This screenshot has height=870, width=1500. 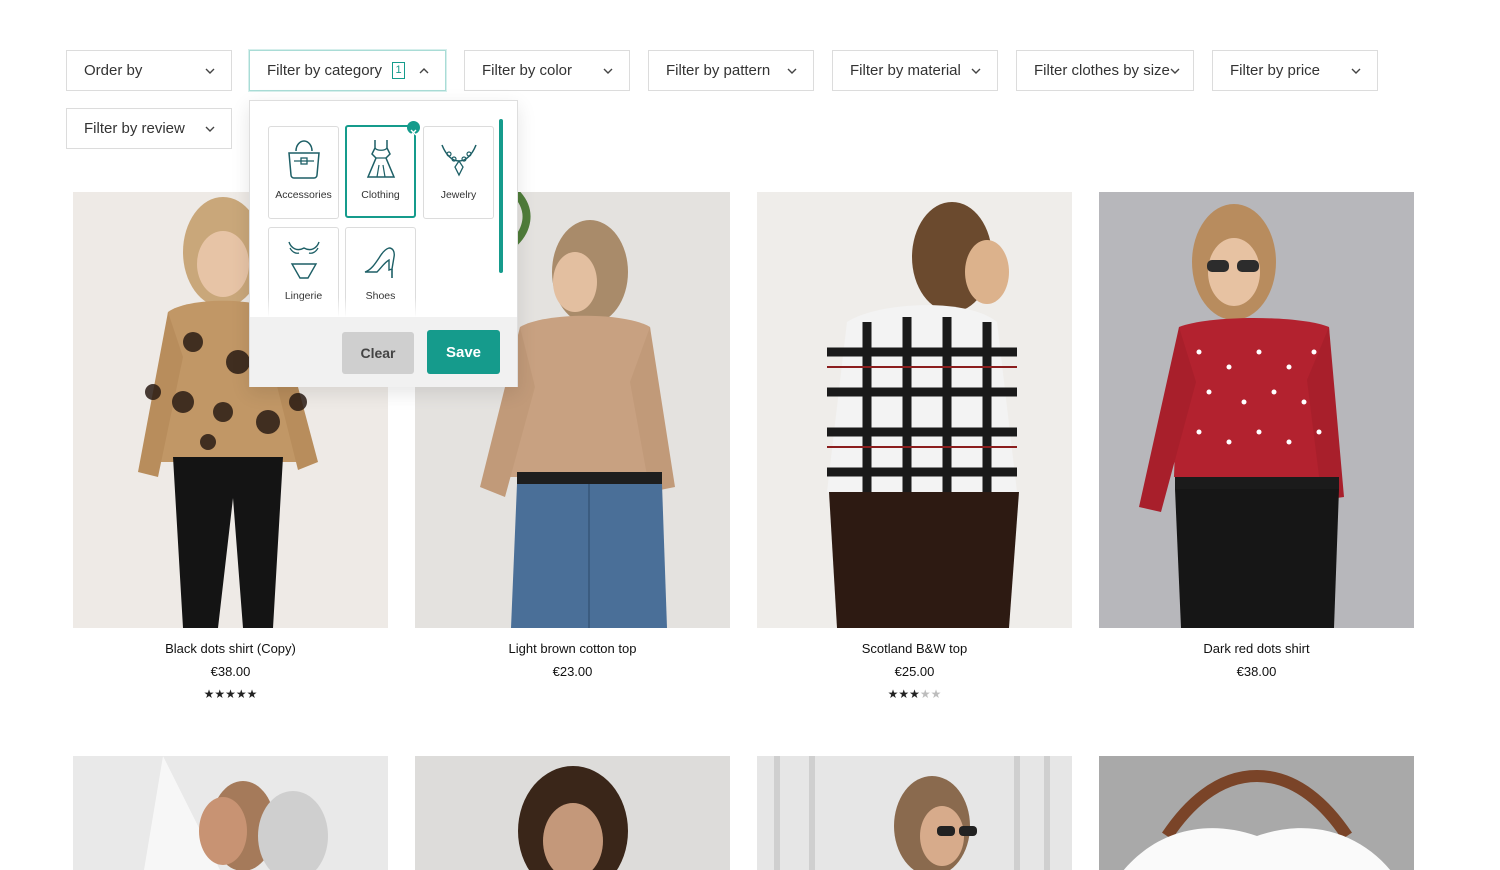 What do you see at coordinates (458, 160) in the screenshot?
I see `necklace-icon` at bounding box center [458, 160].